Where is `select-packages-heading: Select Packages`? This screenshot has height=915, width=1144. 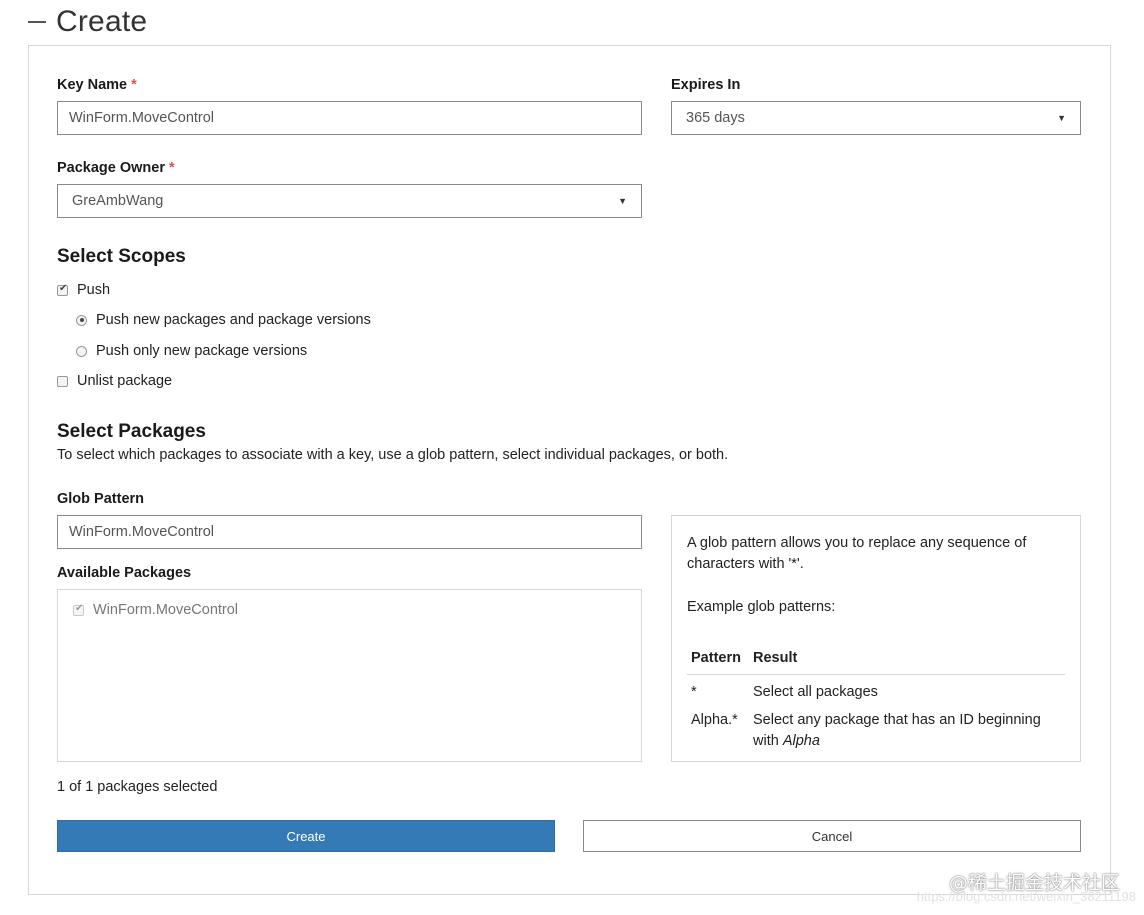 select-packages-heading: Select Packages is located at coordinates (131, 431).